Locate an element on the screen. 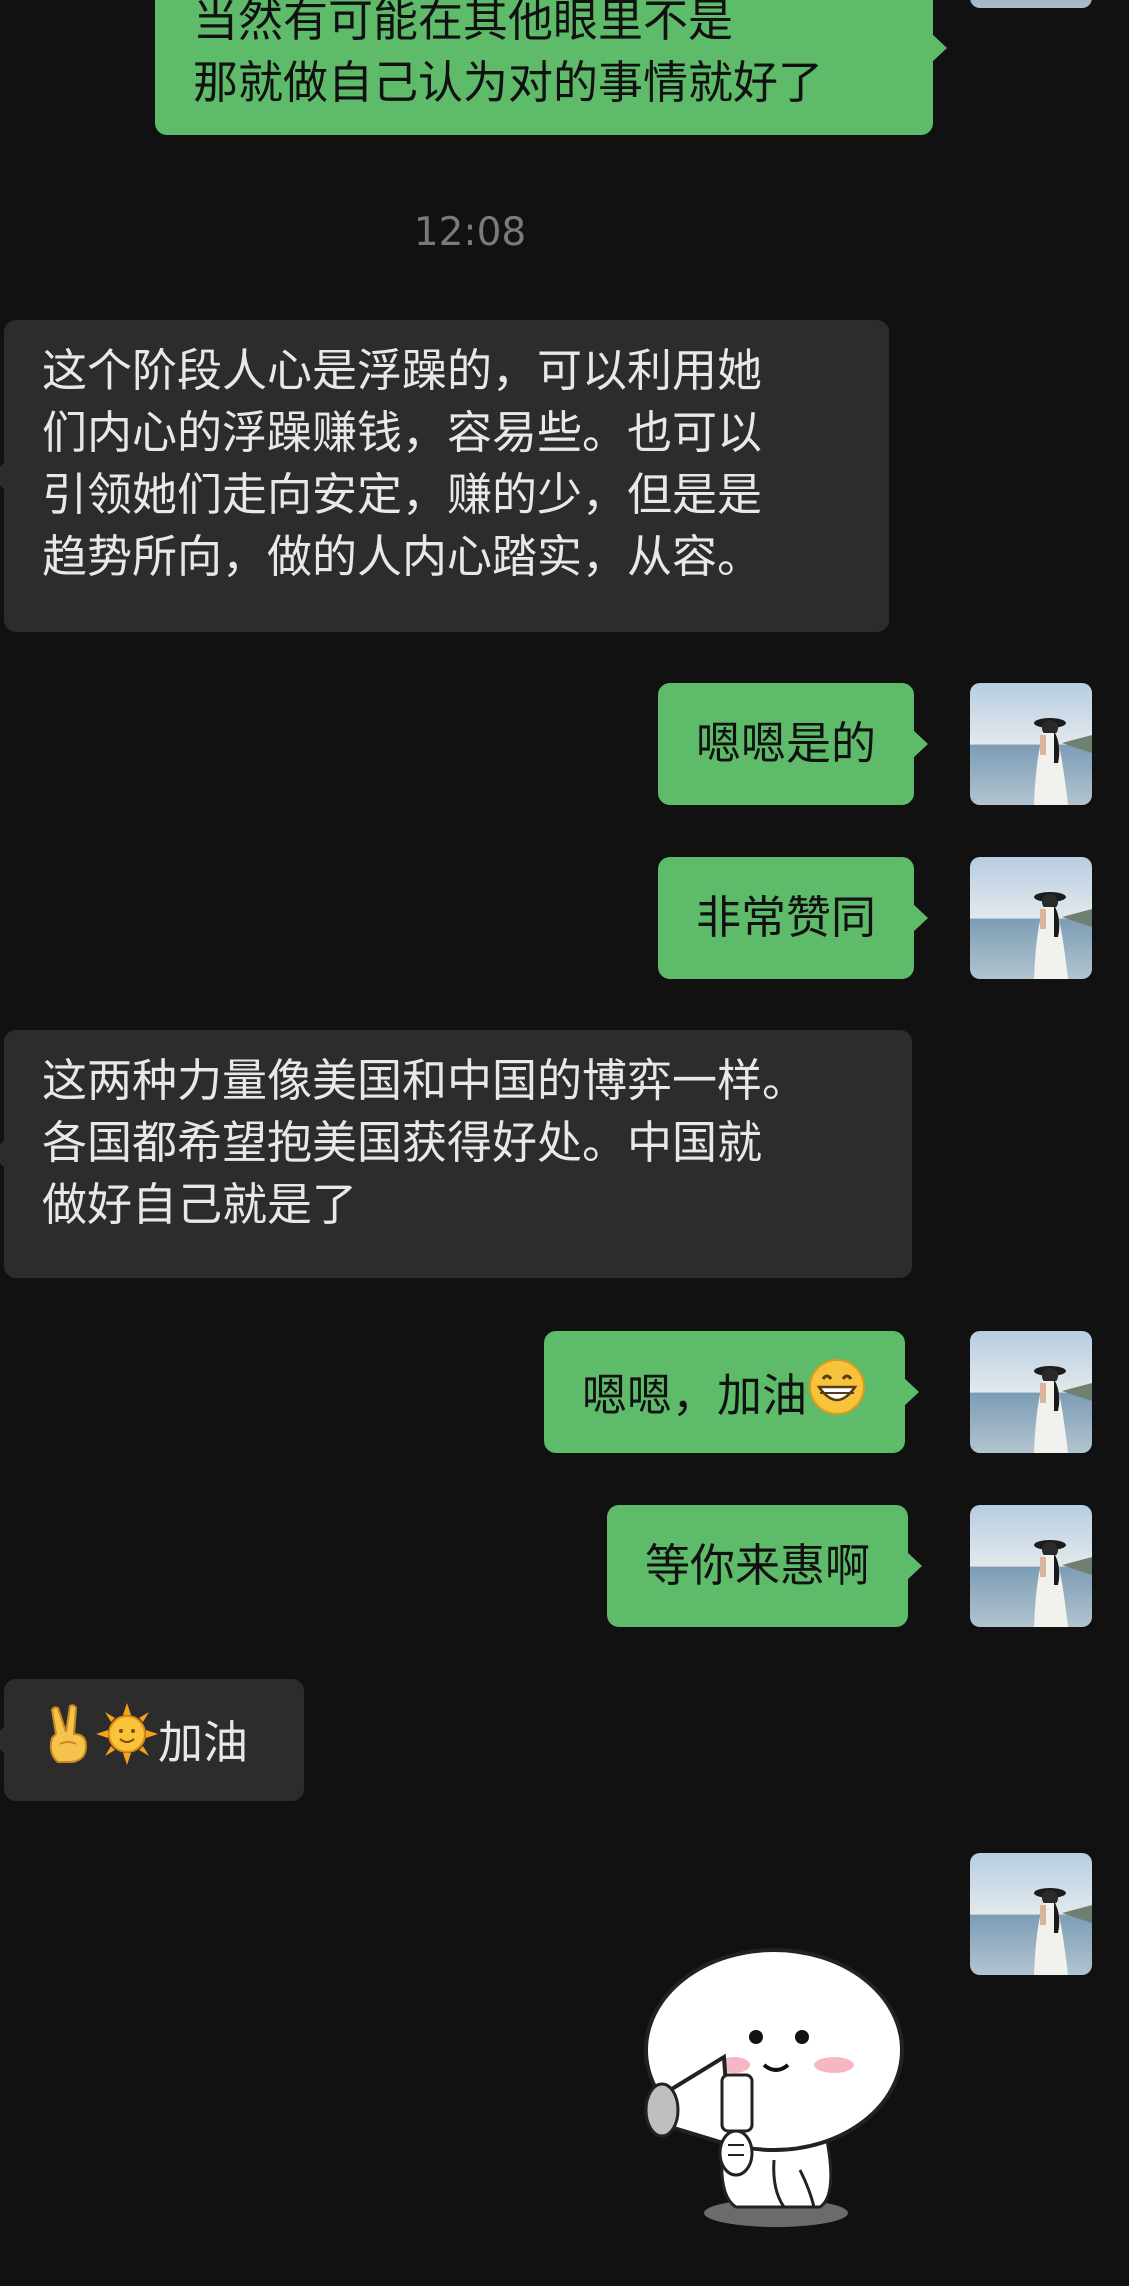 This screenshot has width=1129, height=2286. message-text: 们内心的浮躁赚钱，容易些。也可以 is located at coordinates (402, 432).